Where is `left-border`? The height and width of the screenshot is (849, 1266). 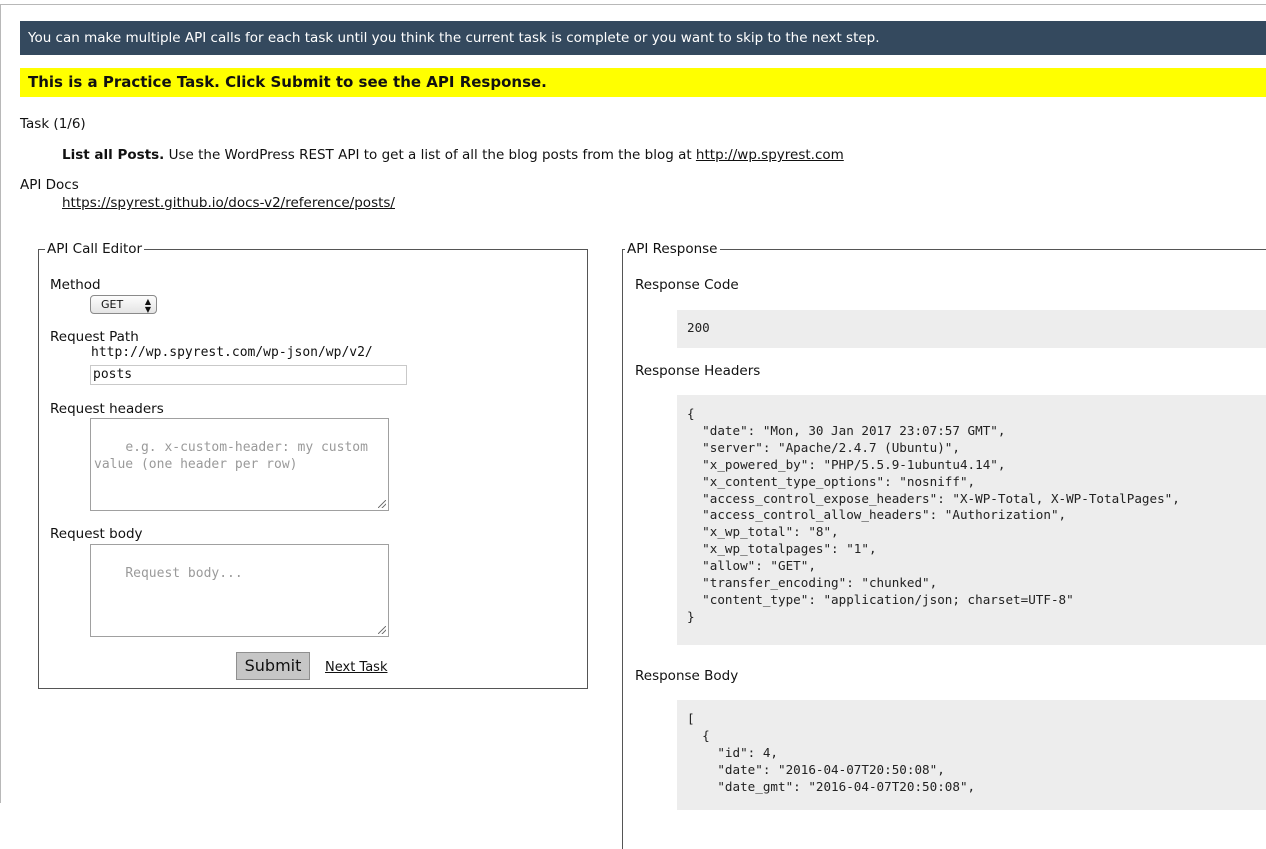
left-border is located at coordinates (0, 403).